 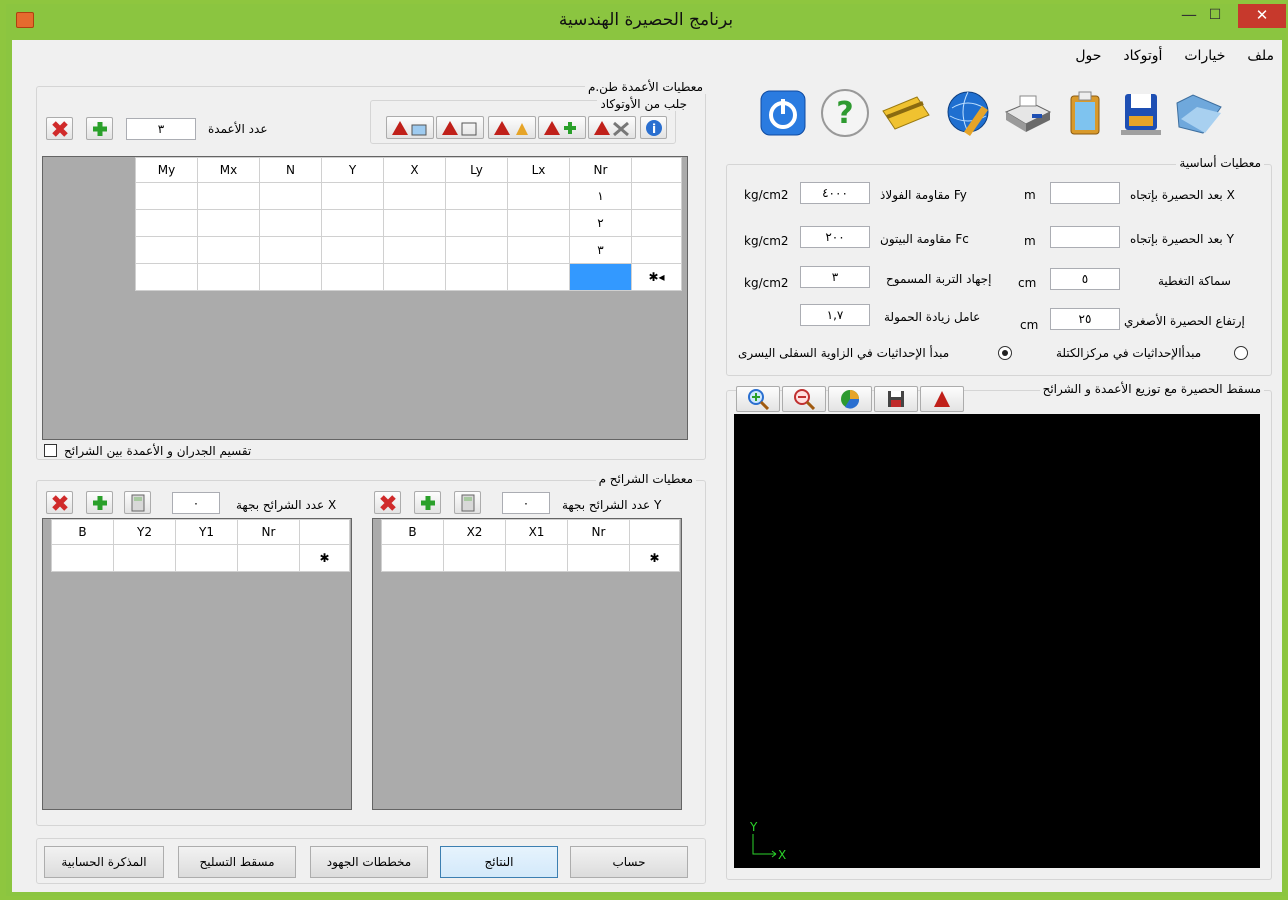 I want to click on column-header: Mx, so click(x=228, y=170).